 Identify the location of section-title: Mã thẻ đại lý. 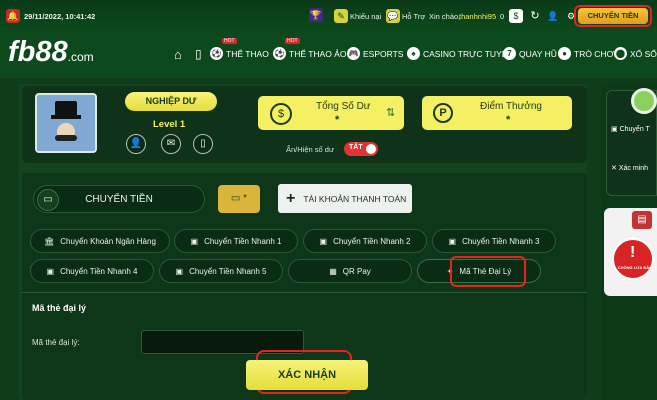
(59, 308).